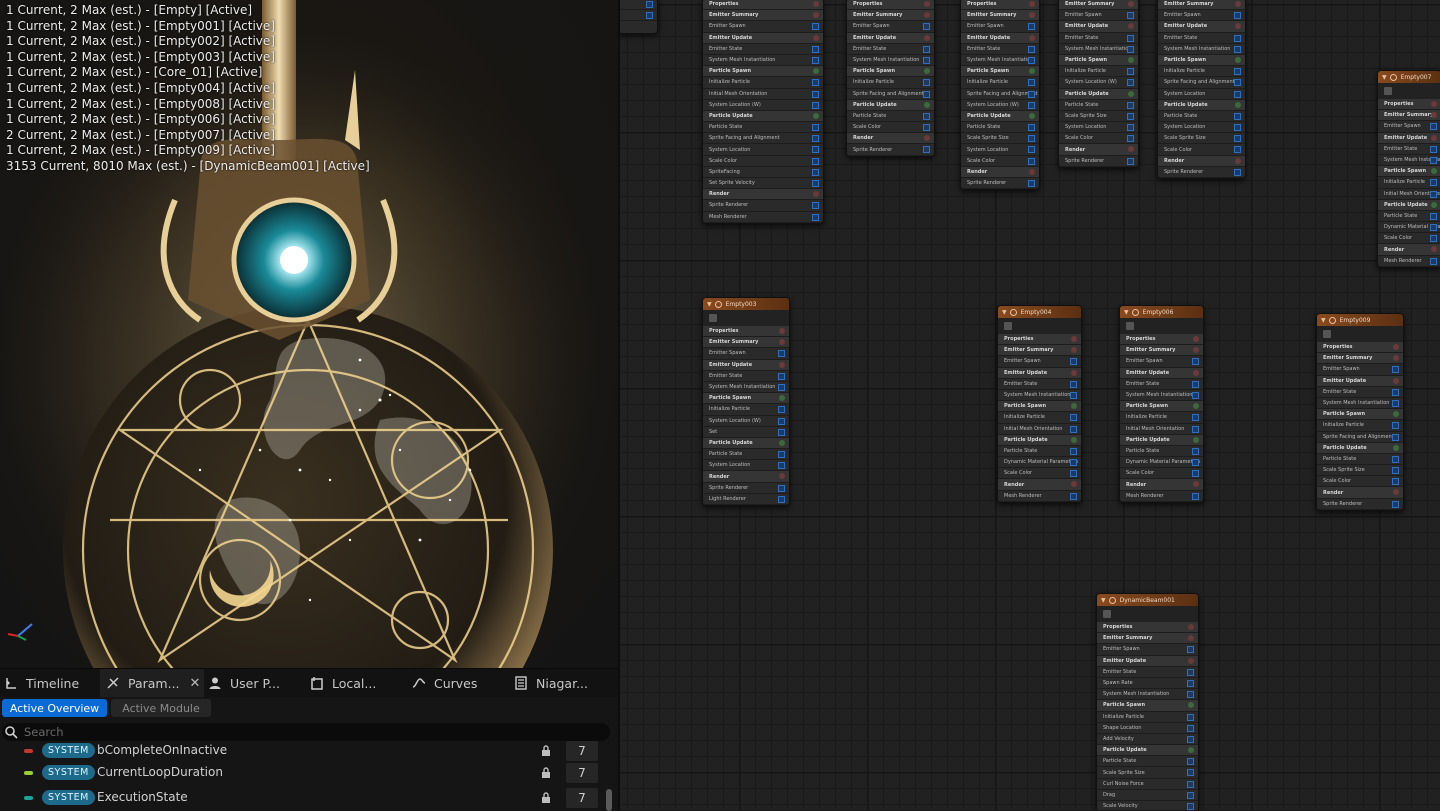 This screenshot has height=811, width=1440. I want to click on module-row: Drag, so click(1147, 795).